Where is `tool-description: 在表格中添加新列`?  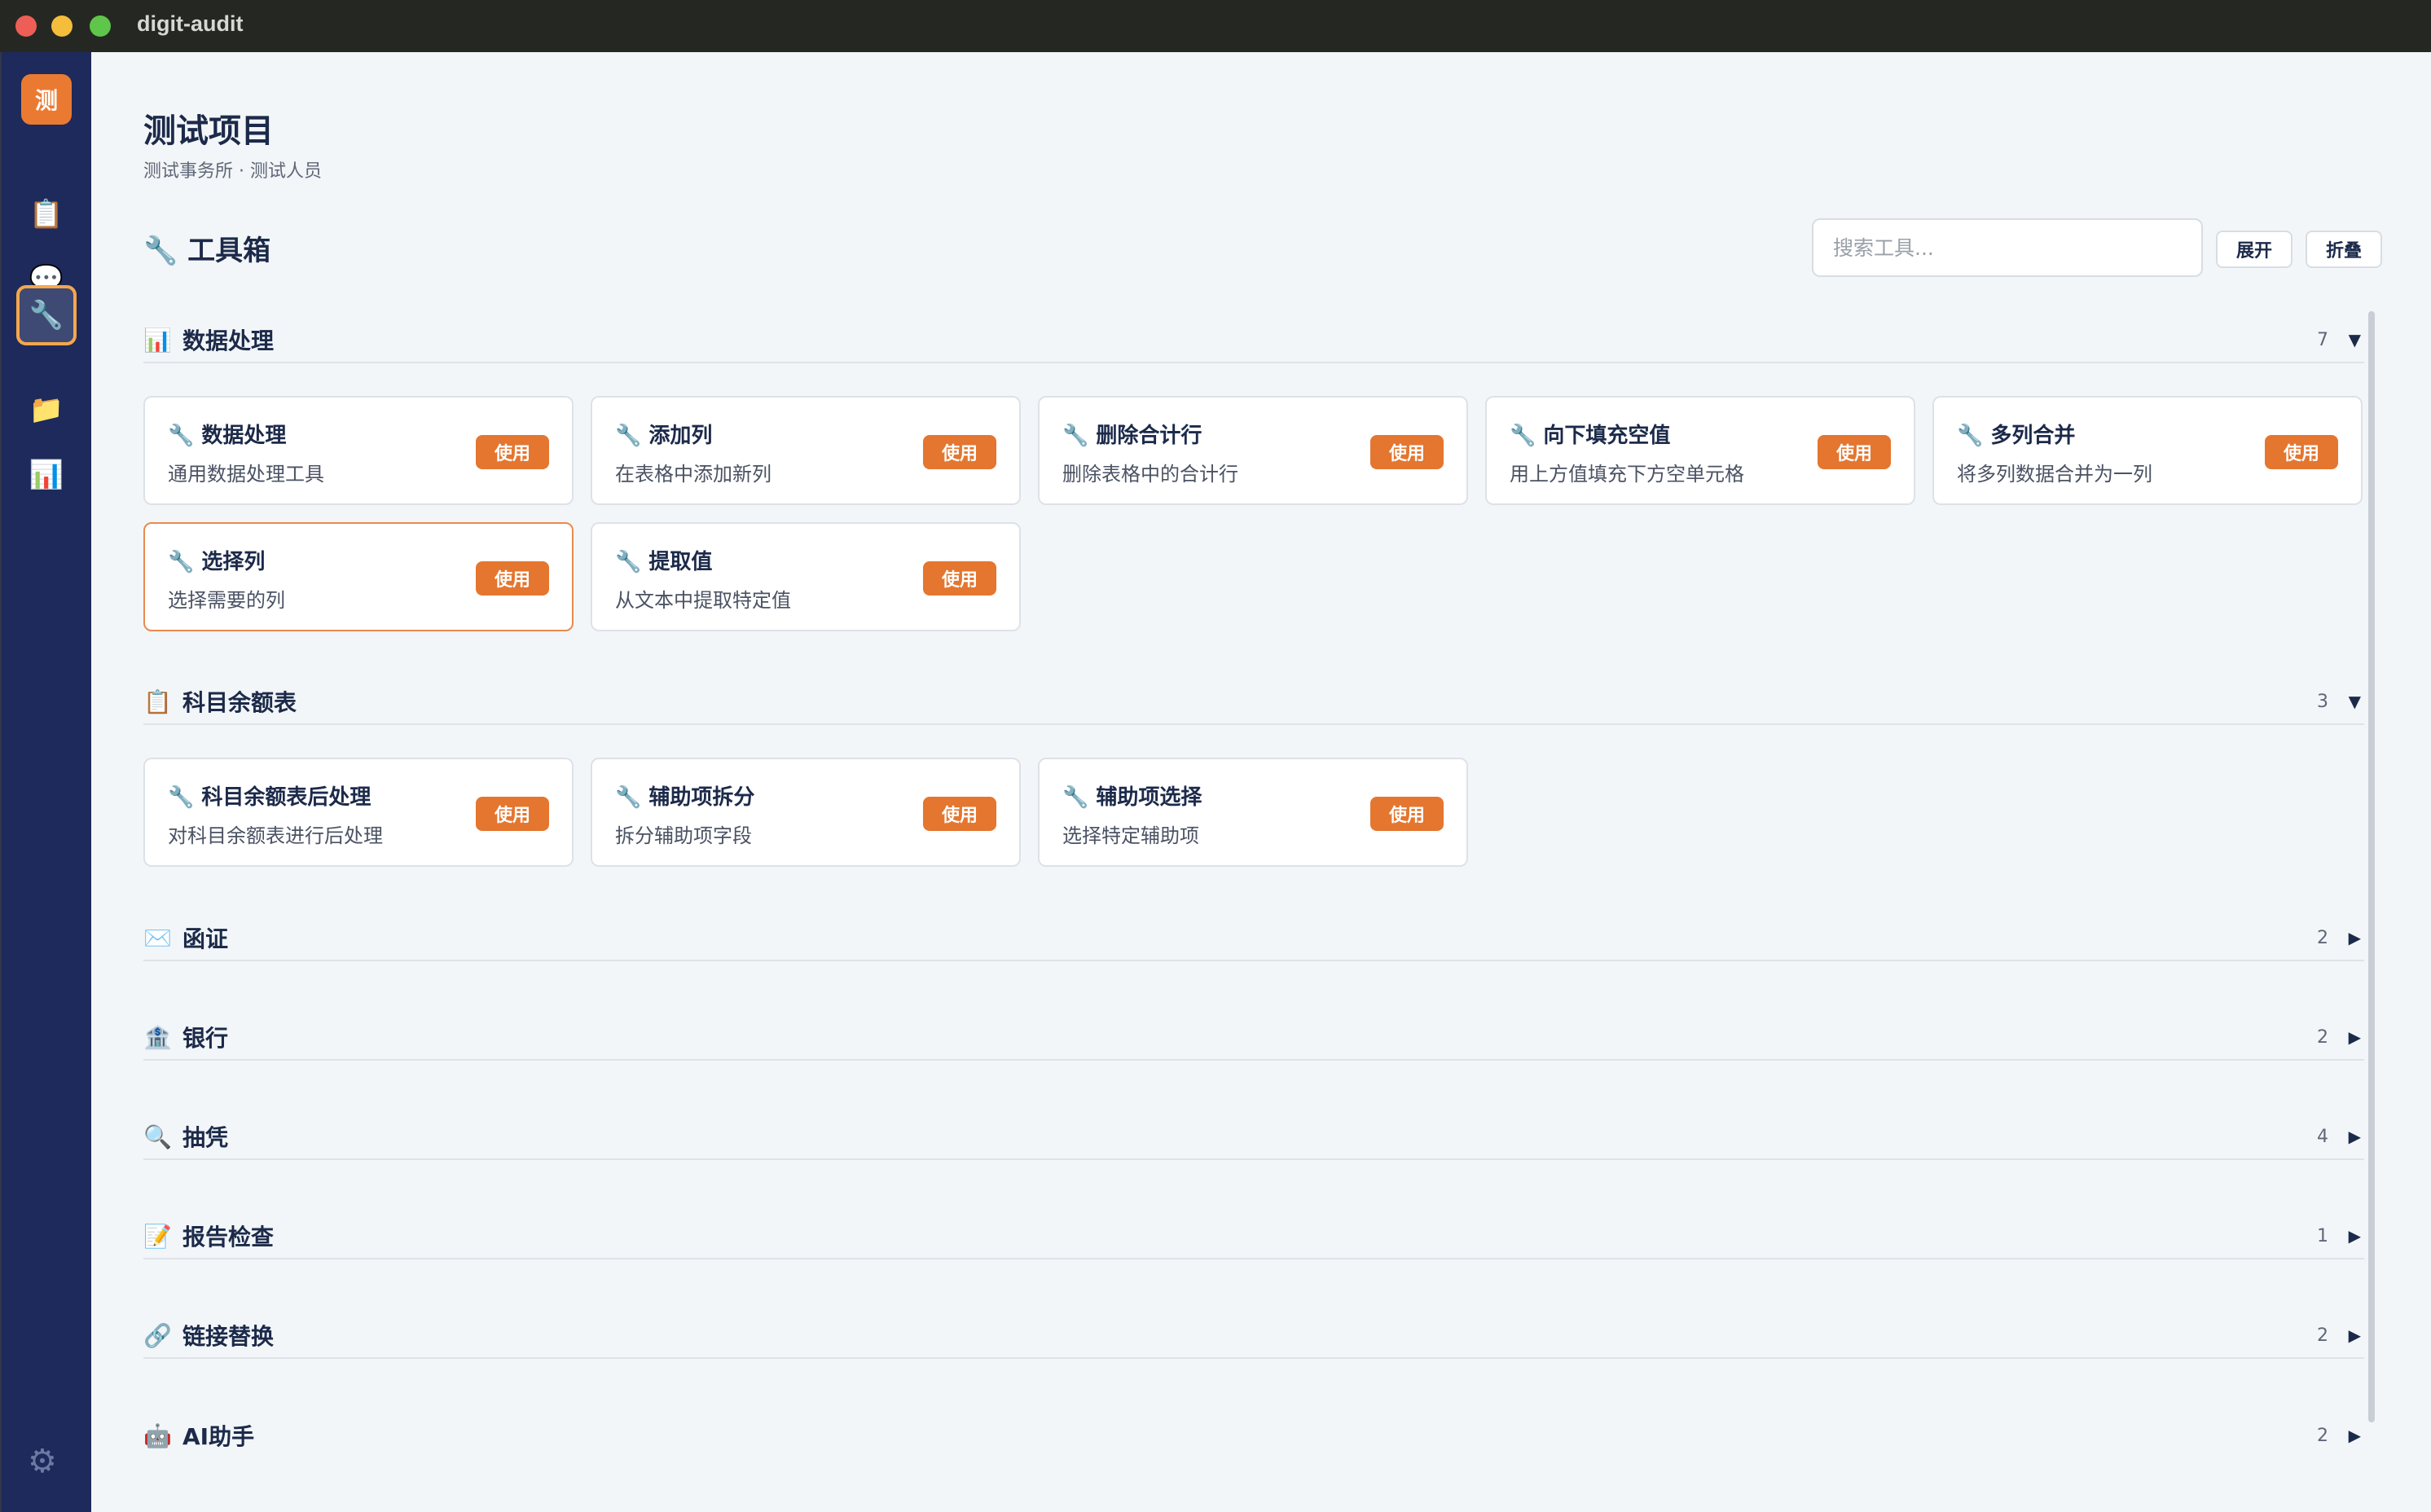
tool-description: 在表格中添加新列 is located at coordinates (693, 474).